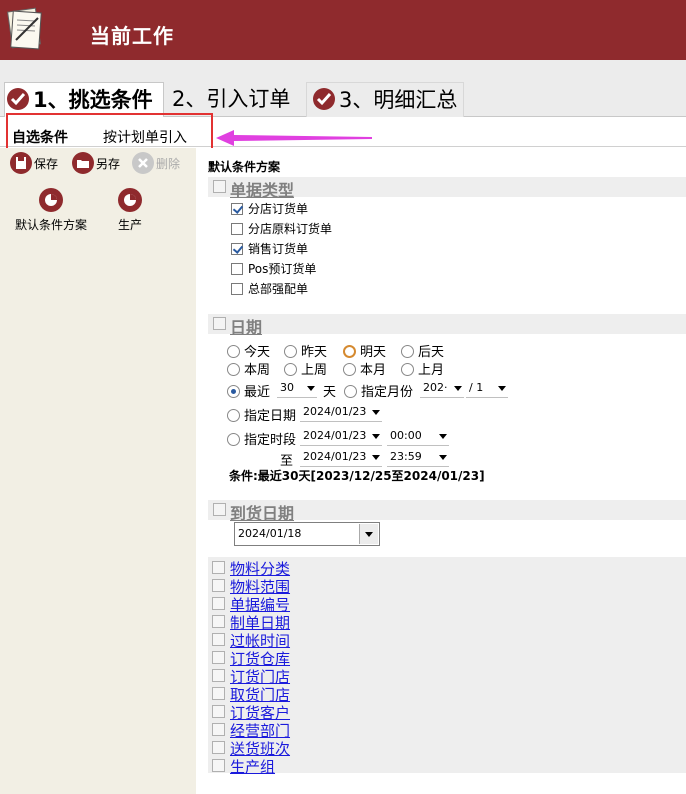 Image resolution: width=686 pixels, height=794 pixels. I want to click on checkbox-doc-type-1: 分店原料订货单, so click(281, 228).